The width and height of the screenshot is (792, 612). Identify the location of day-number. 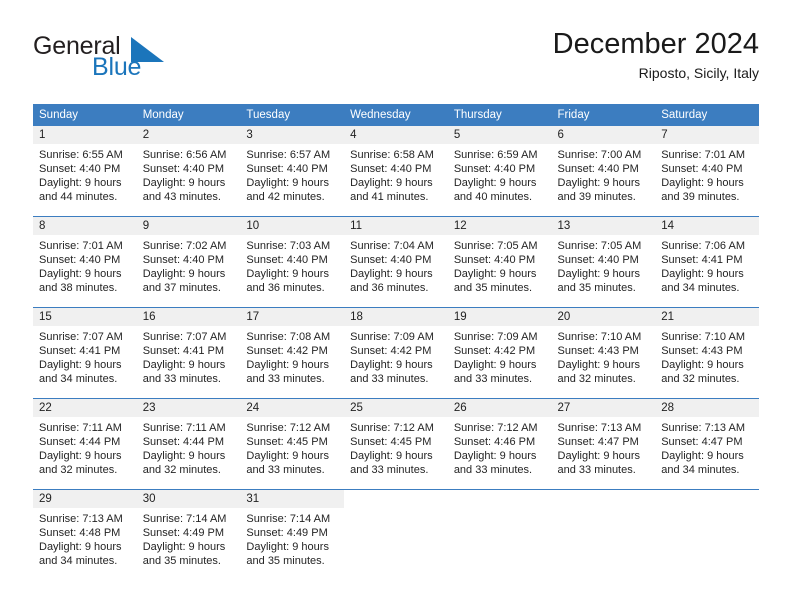
(499, 499).